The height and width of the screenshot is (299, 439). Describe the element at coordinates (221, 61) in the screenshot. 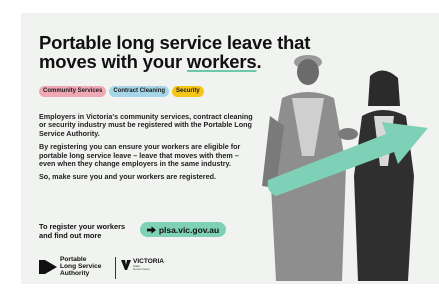

I see `headline-underlined-word: workers` at that location.